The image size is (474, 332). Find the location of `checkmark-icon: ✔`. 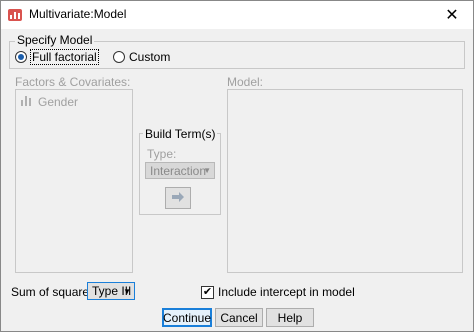

checkmark-icon: ✔ is located at coordinates (207, 292).